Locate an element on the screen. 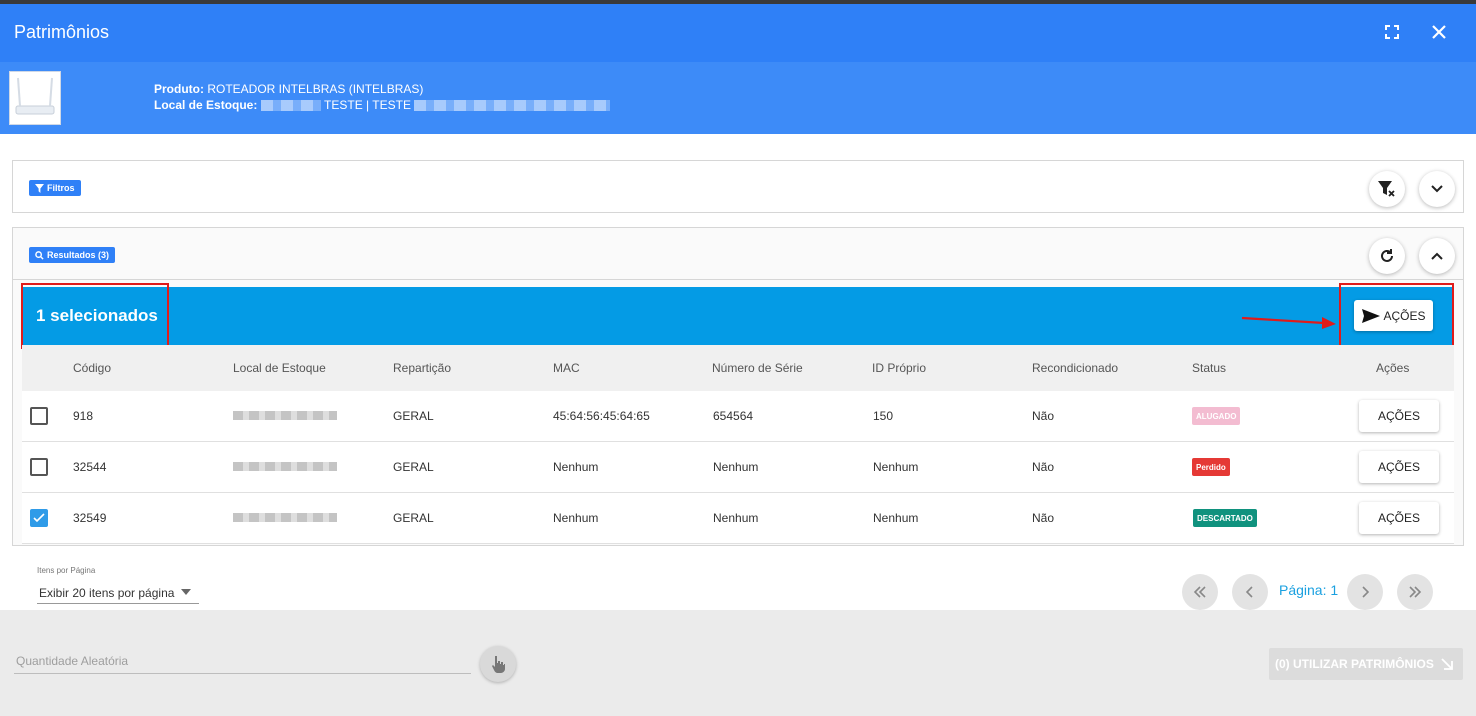  results-chip: Resultados (3) is located at coordinates (72, 255).